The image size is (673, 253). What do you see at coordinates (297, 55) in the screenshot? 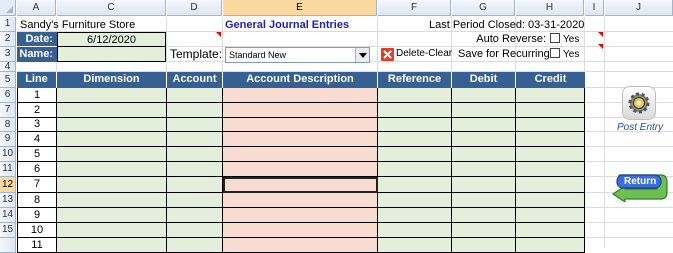
I see `template-dropdown: Standard New` at bounding box center [297, 55].